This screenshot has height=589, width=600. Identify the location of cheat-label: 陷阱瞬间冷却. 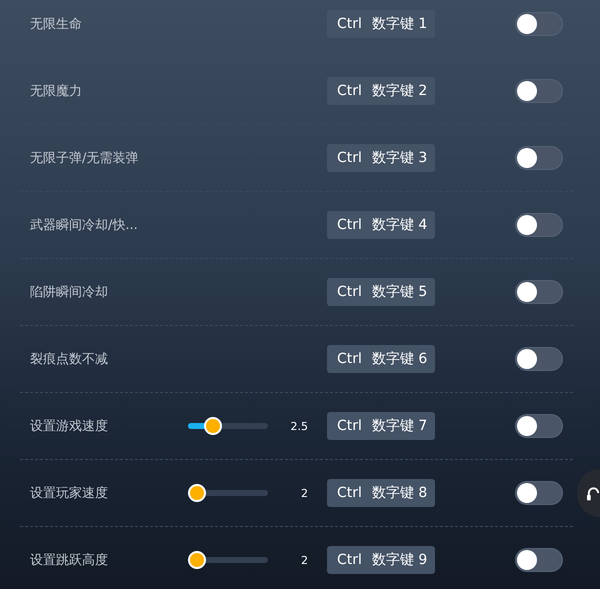
(69, 292).